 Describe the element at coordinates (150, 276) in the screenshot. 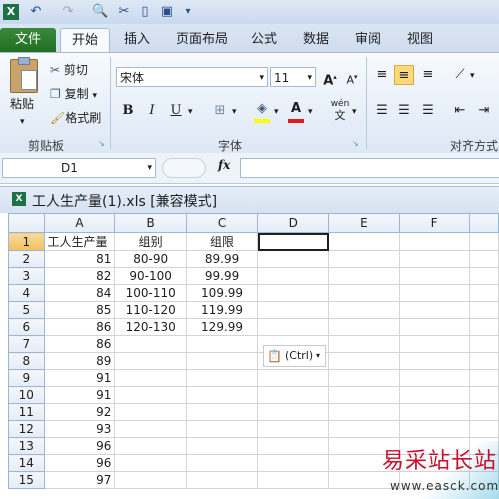

I see `cell: 90-100` at that location.